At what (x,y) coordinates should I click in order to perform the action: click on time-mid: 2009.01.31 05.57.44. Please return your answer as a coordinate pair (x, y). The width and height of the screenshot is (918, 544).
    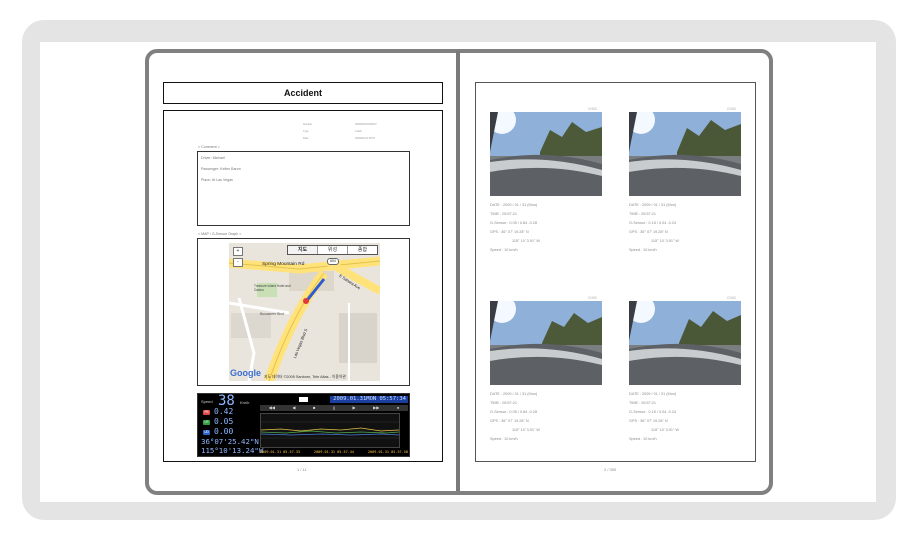
    Looking at the image, I should click on (334, 452).